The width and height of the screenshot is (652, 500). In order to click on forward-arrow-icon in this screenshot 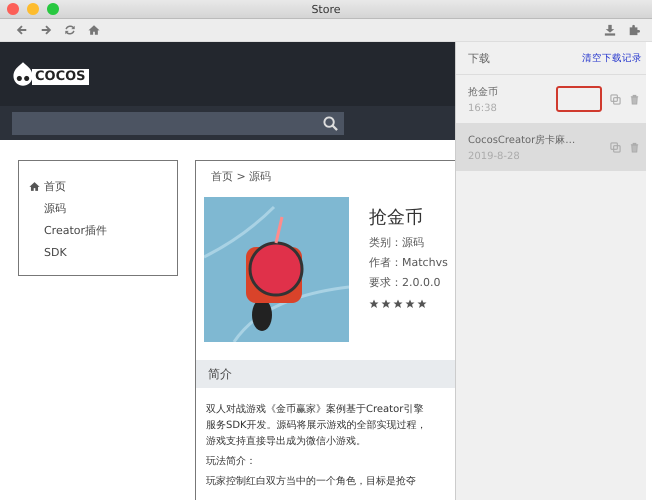, I will do `click(46, 30)`.